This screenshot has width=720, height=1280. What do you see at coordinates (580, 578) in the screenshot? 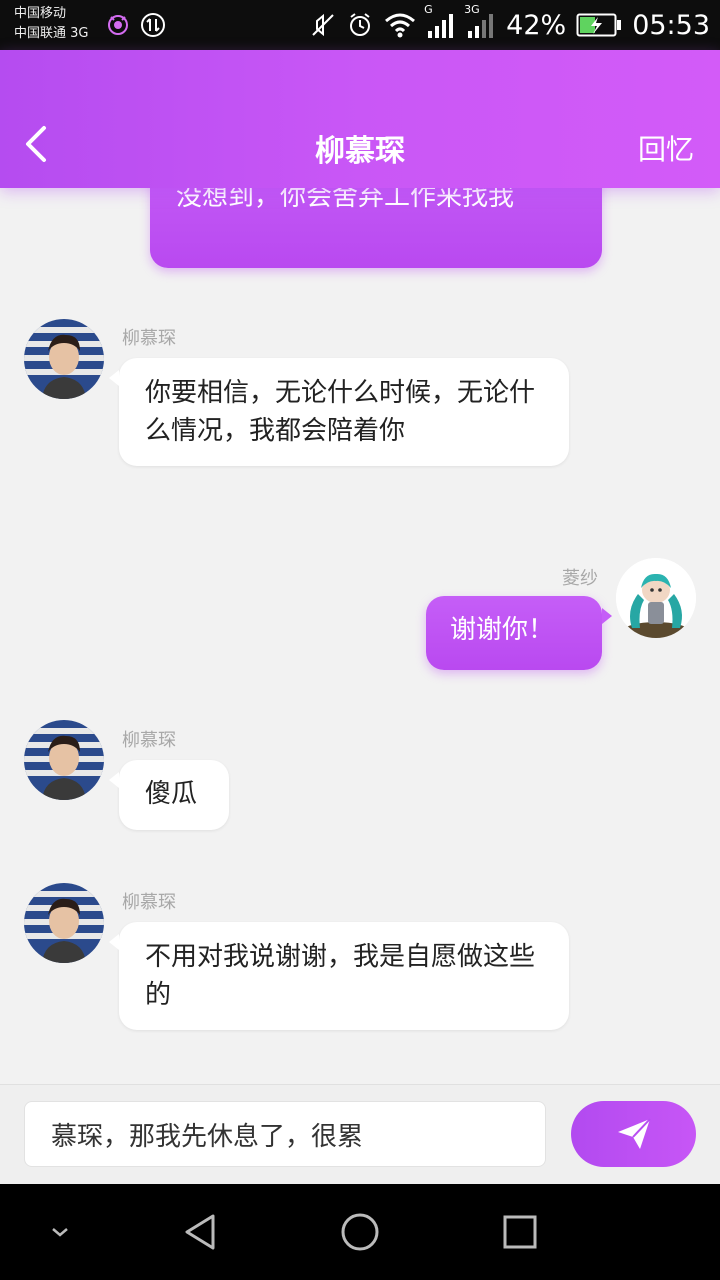
I see `sender-name: 菱纱` at bounding box center [580, 578].